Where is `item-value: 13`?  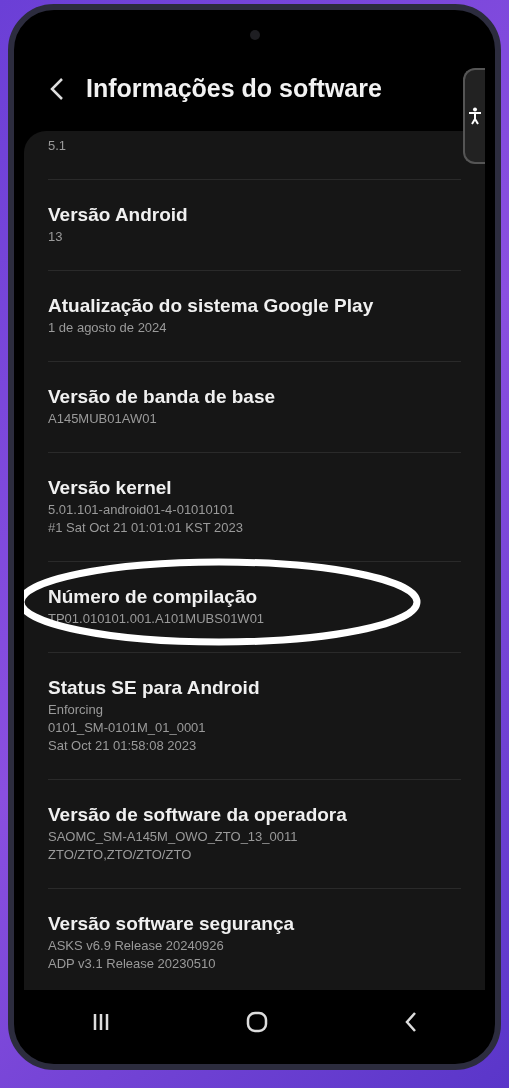
item-value: 13 is located at coordinates (56, 237).